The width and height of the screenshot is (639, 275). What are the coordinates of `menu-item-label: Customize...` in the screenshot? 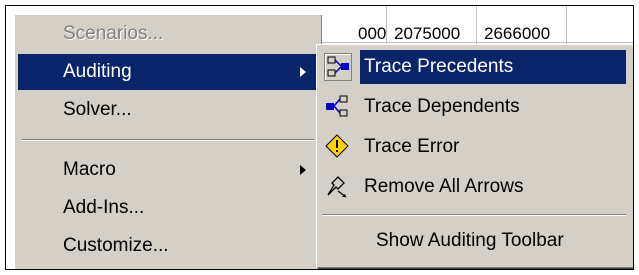 It's located at (116, 245).